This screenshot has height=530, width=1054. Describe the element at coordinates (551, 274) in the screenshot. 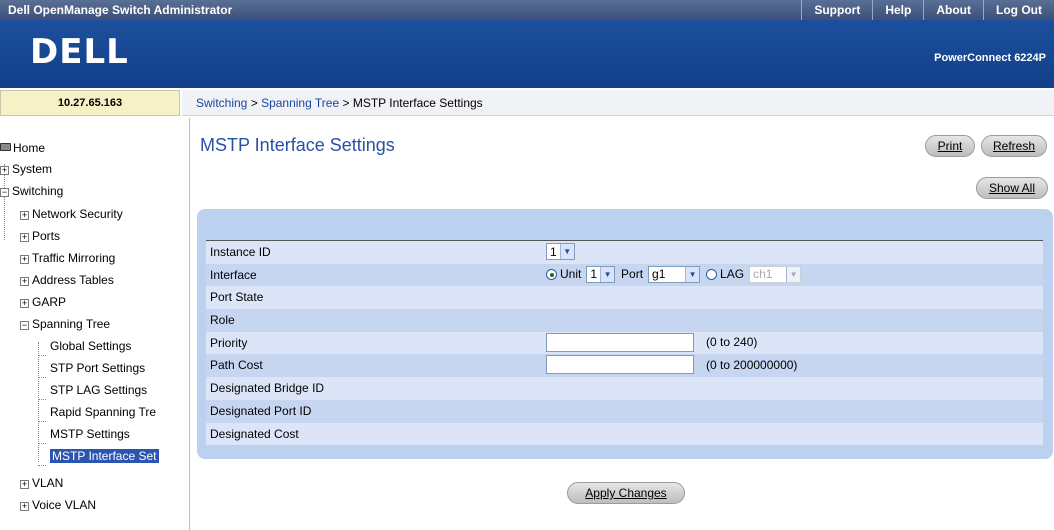

I see `unit-radio` at that location.